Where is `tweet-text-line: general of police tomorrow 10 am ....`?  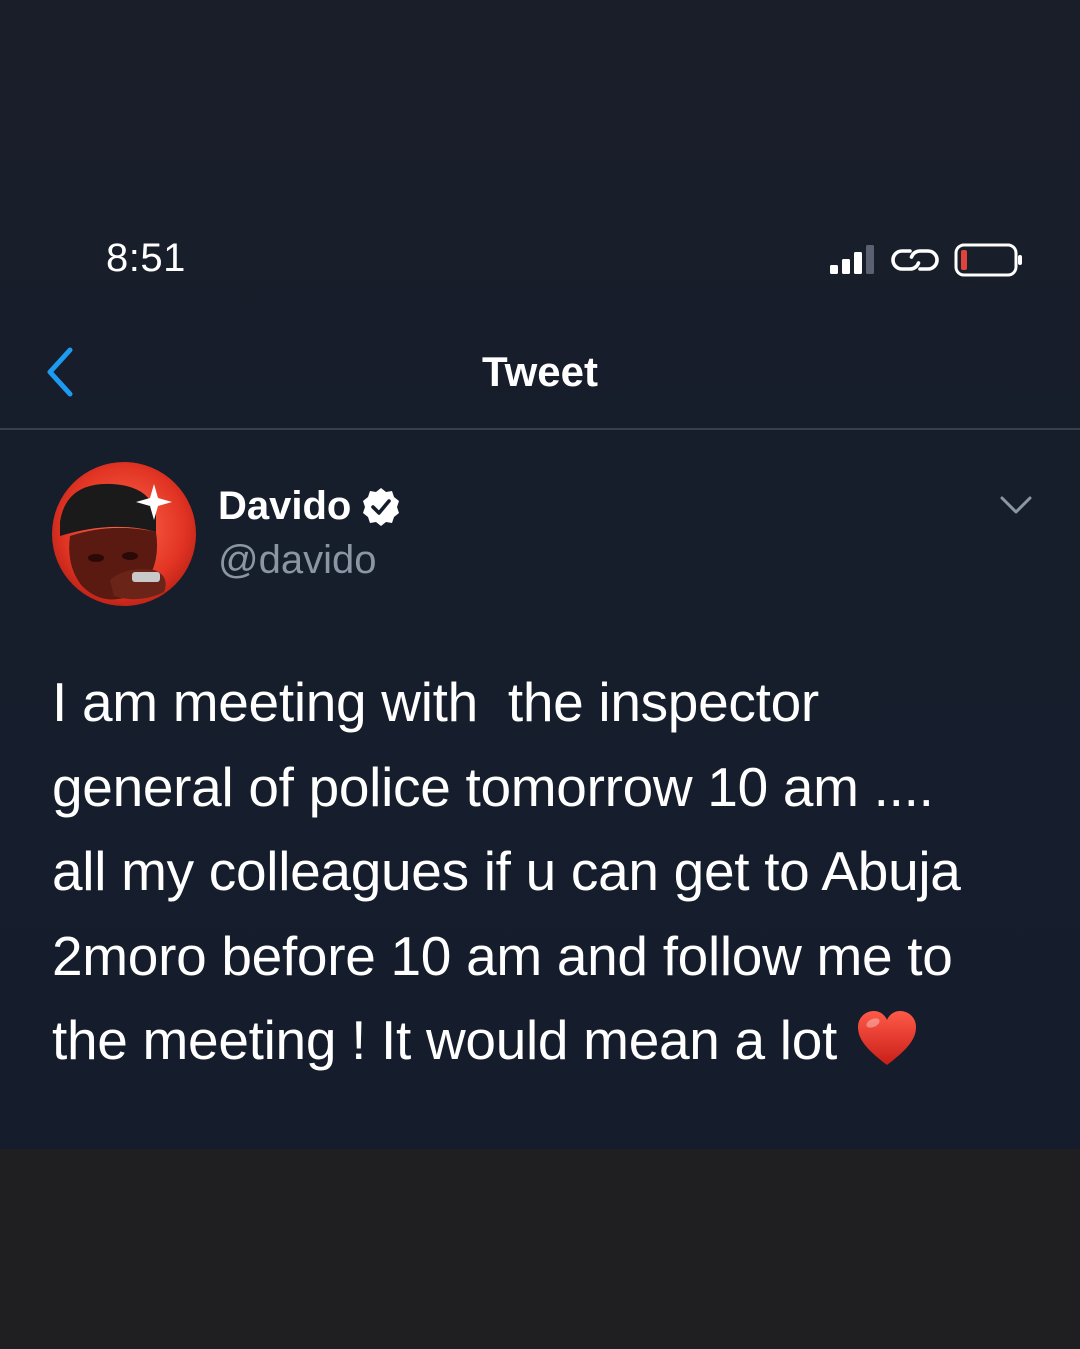
tweet-text-line: general of police tomorrow 10 am .... is located at coordinates (493, 786).